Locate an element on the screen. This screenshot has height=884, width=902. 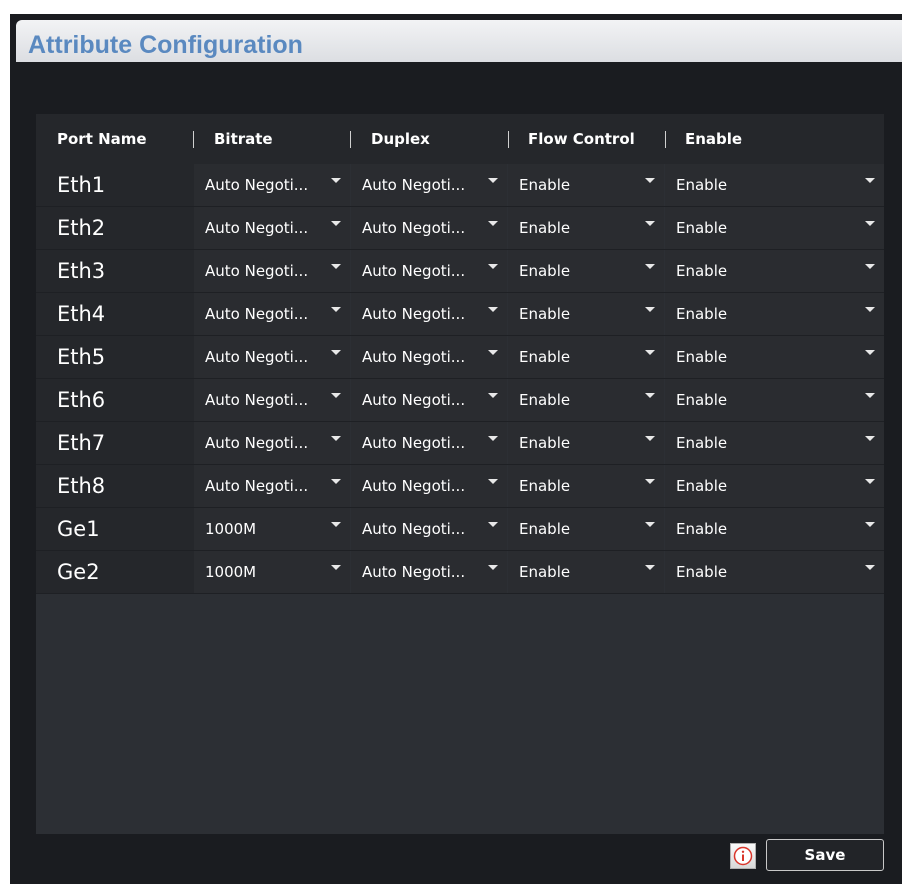
column-header-duplex: Duplex is located at coordinates (400, 139).